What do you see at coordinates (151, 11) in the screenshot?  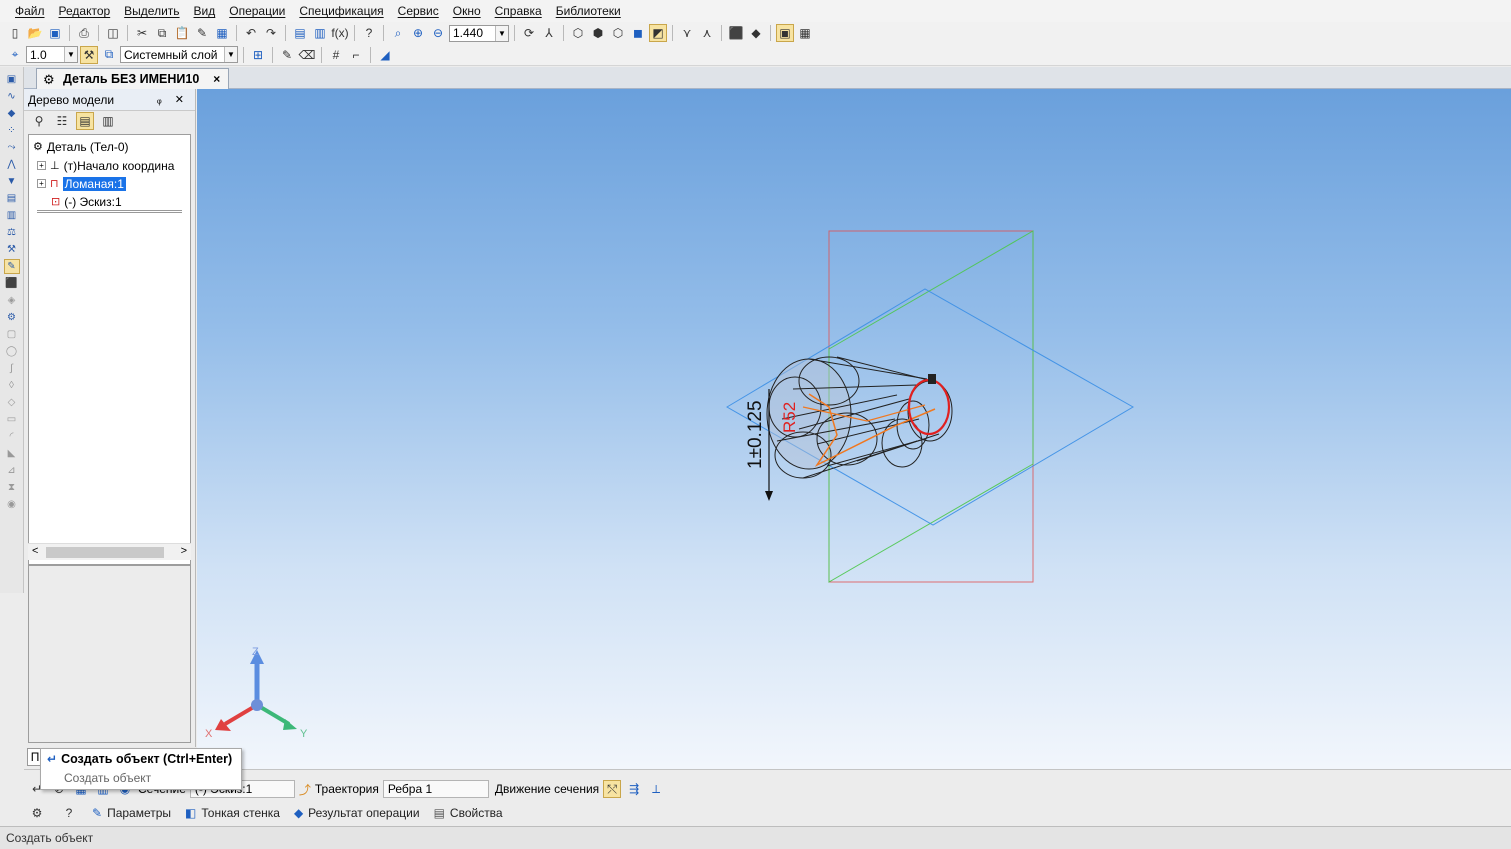 I see `menu-select: Выделить` at bounding box center [151, 11].